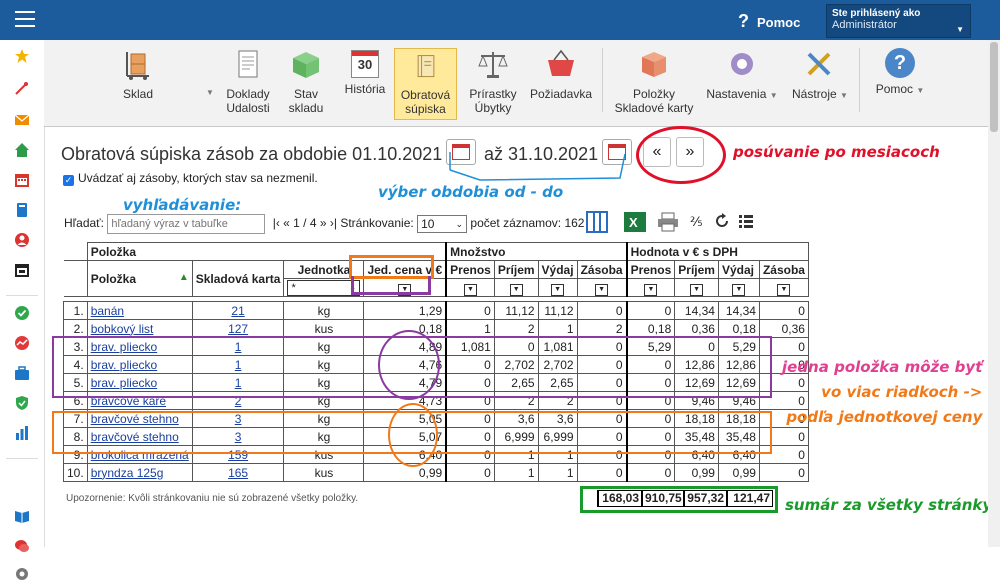 The width and height of the screenshot is (1000, 582). Describe the element at coordinates (413, 435) in the screenshot. I see `annotation-price-ellipse-orange` at that location.